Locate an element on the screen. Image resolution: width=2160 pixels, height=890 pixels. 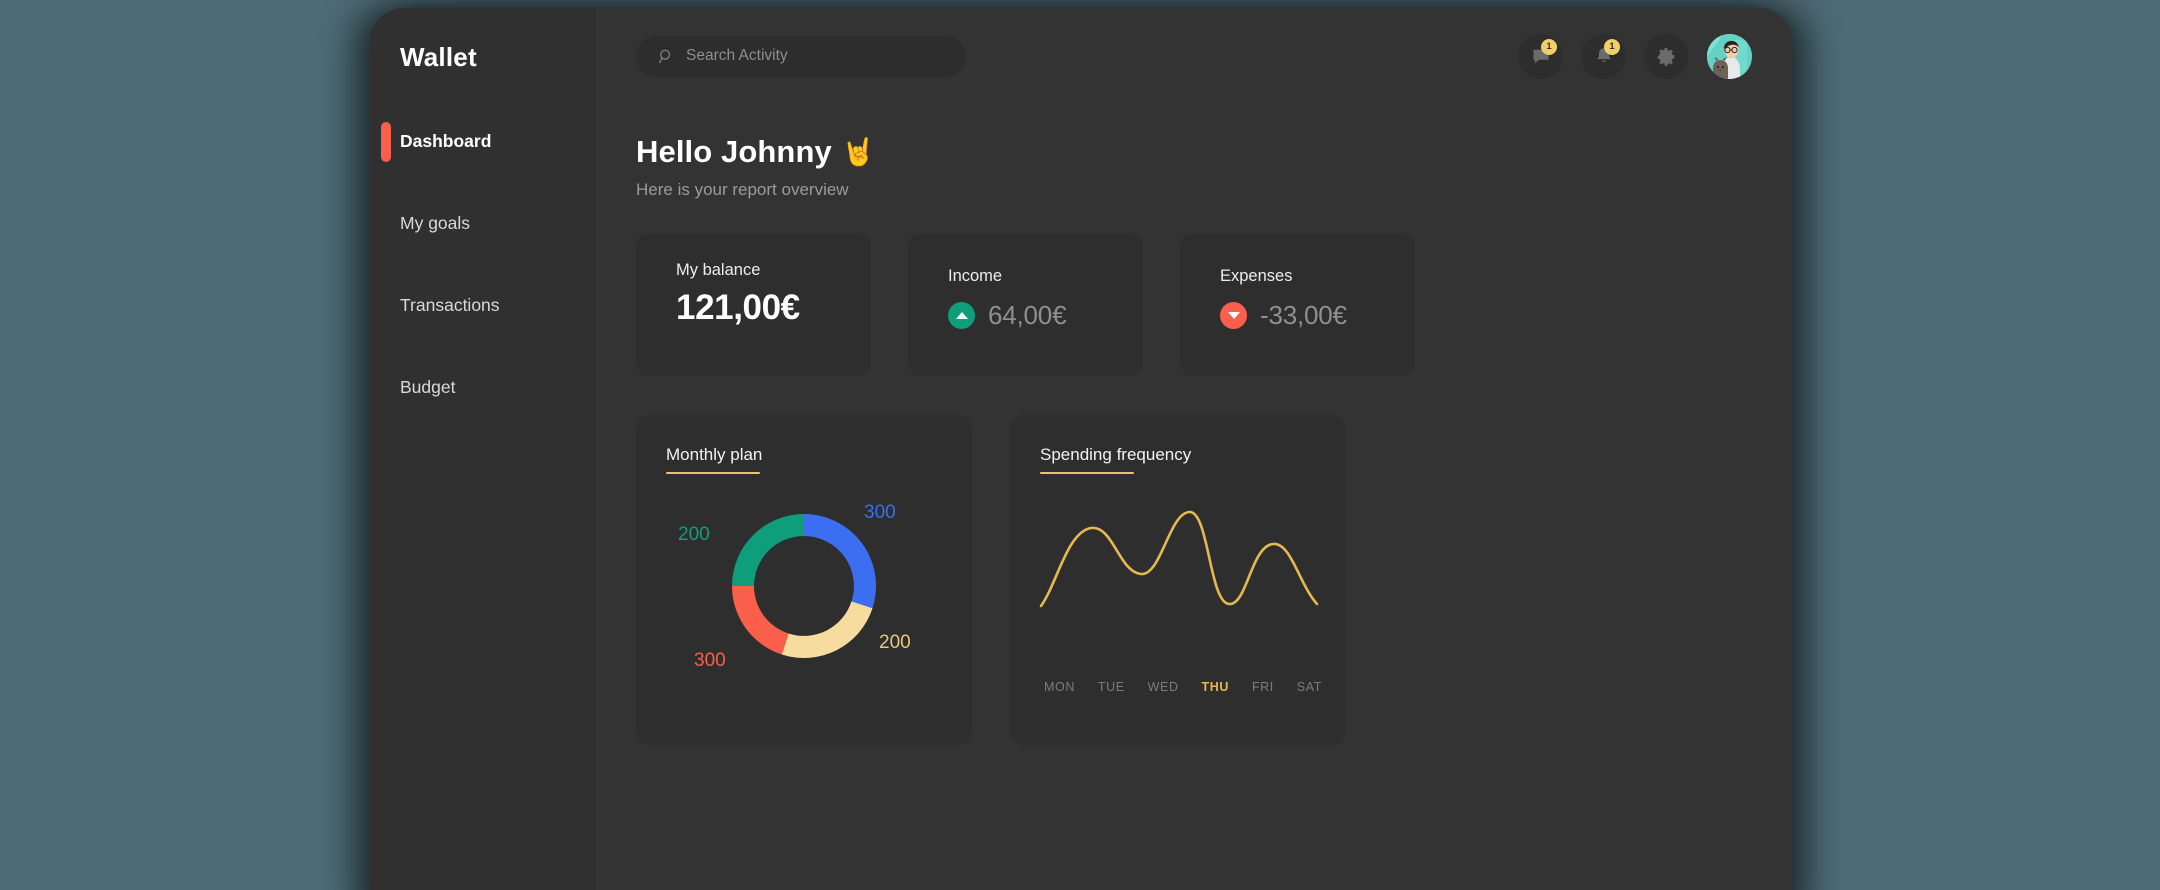
sidebar-item-my-goals: My goals is located at coordinates (483, 223).